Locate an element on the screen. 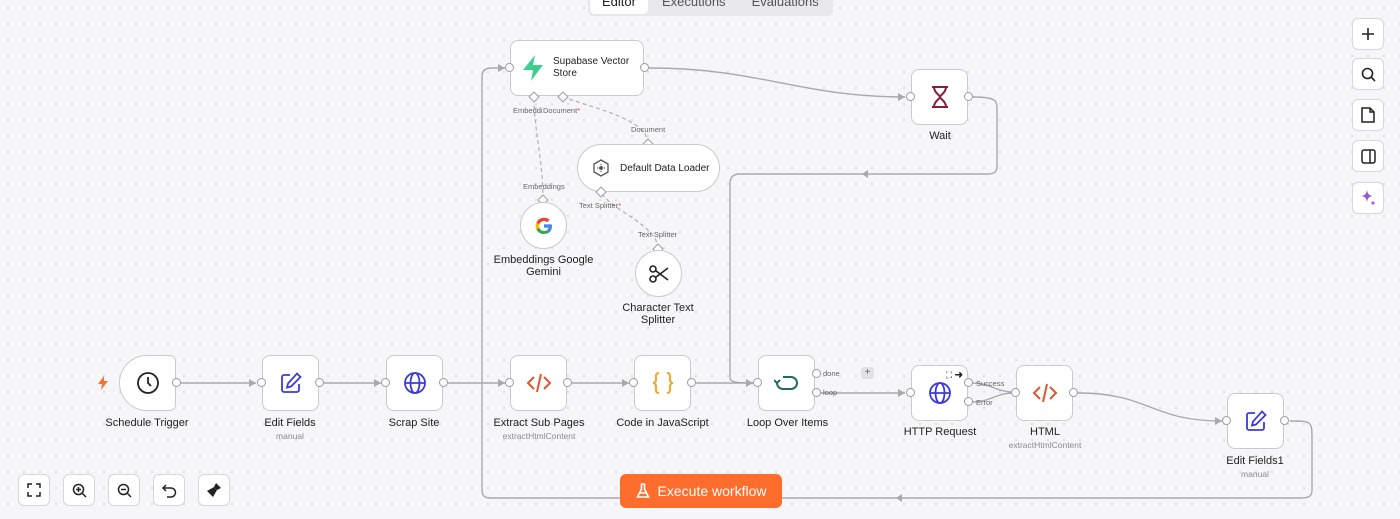 The image size is (1400, 519). code-icon is located at coordinates (1045, 393).